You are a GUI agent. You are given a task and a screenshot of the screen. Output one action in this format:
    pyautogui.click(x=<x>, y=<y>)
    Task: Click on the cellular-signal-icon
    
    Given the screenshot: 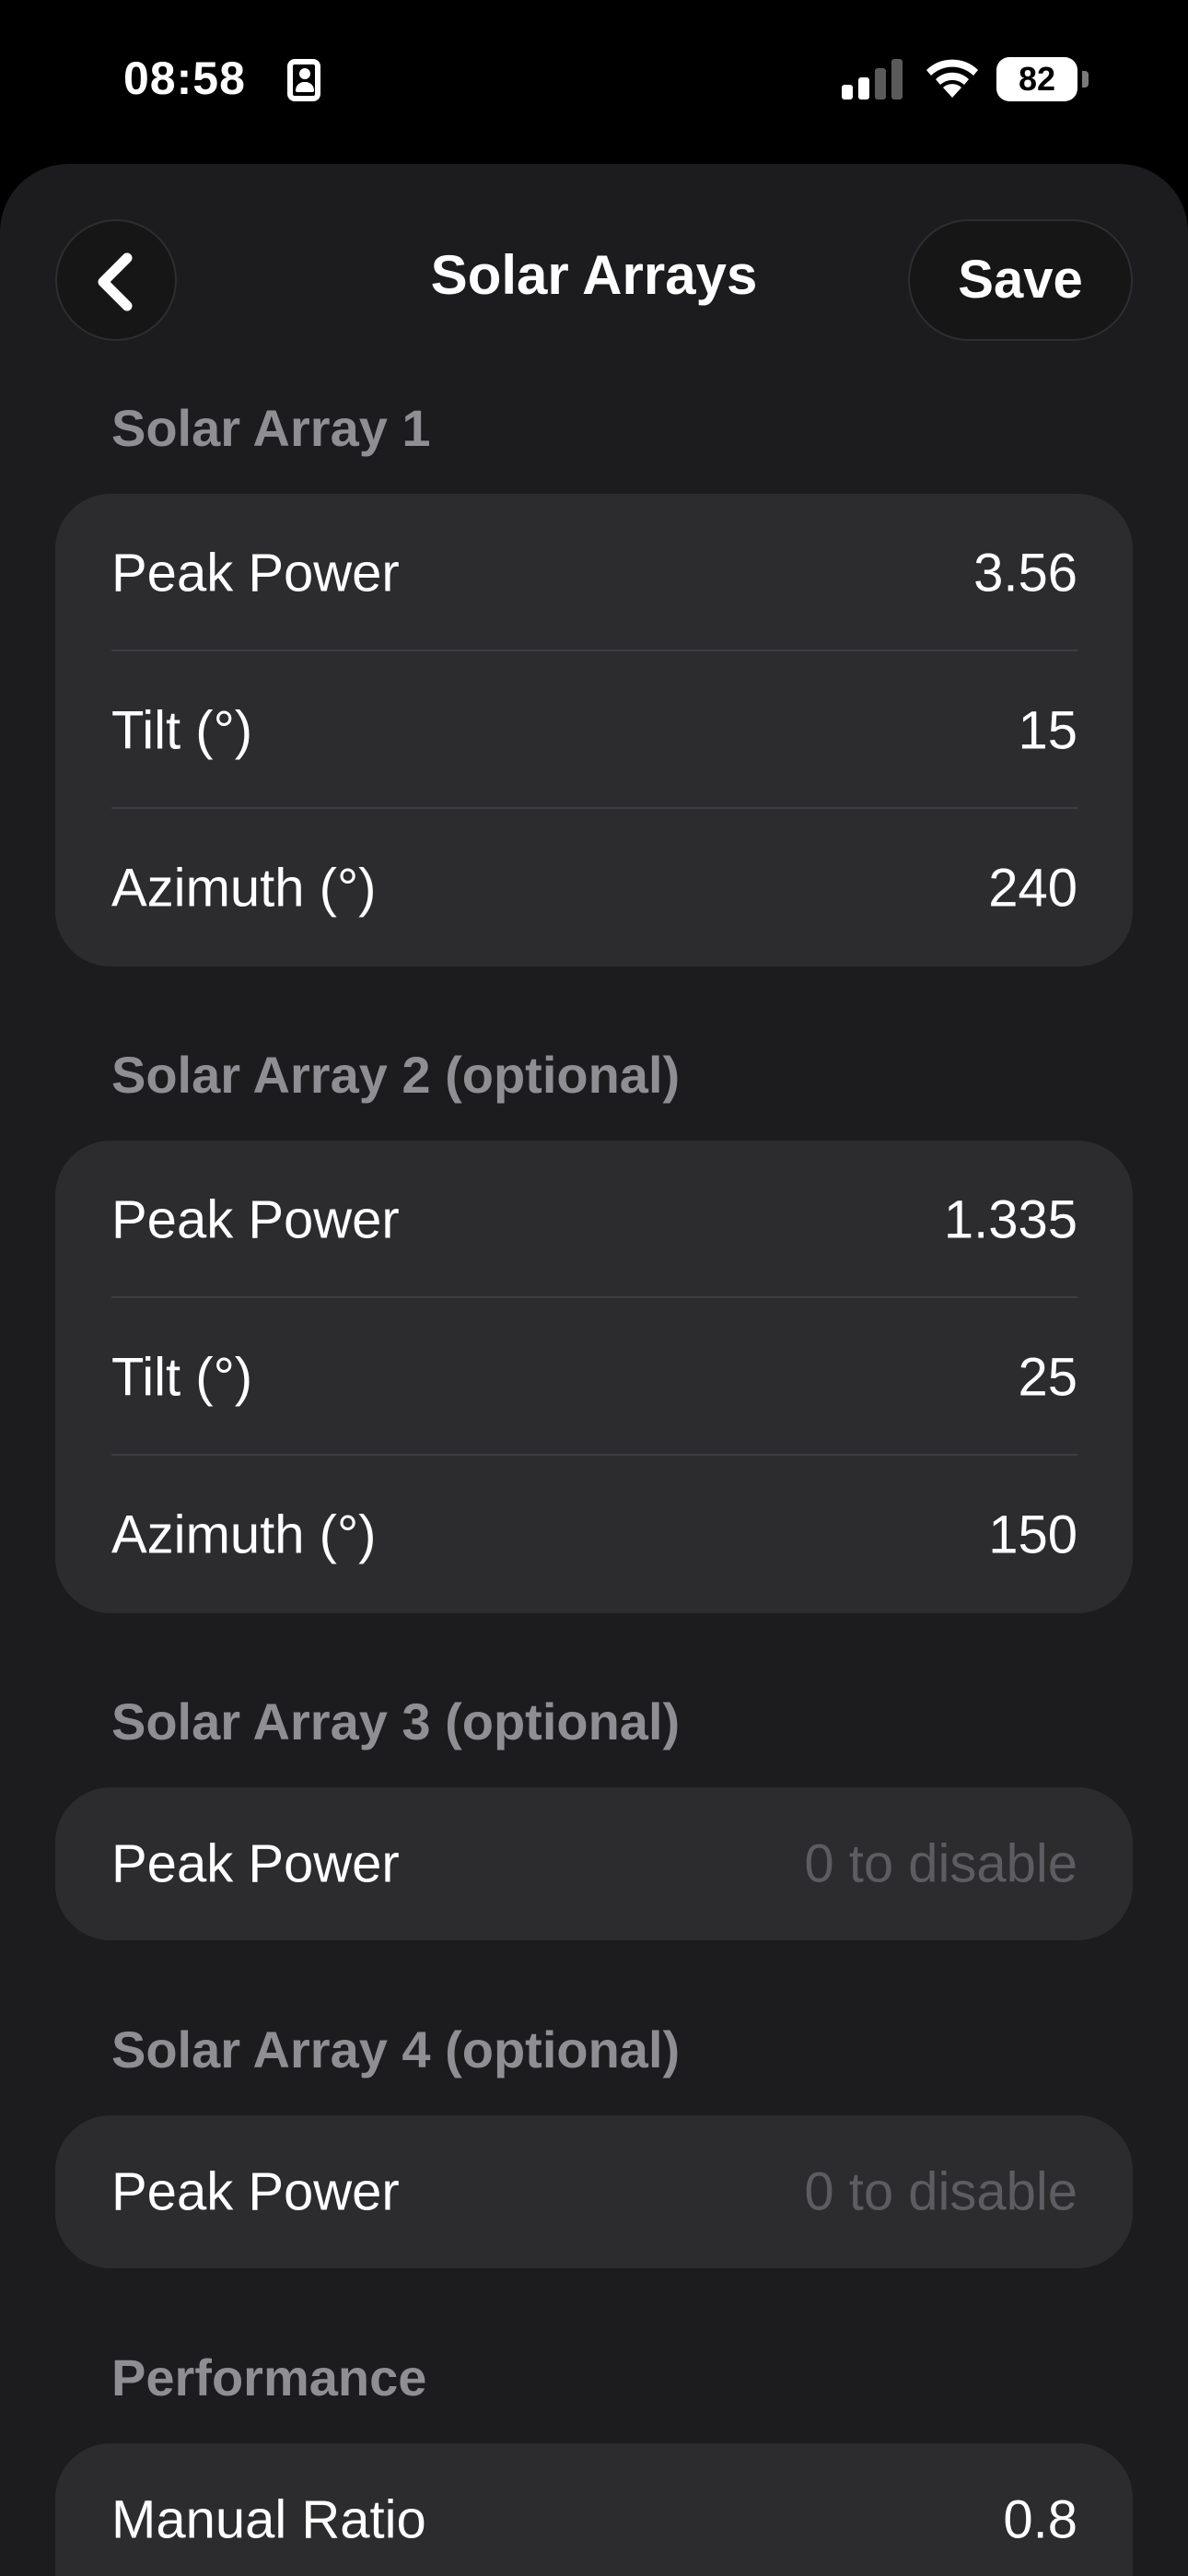 What is the action you would take?
    pyautogui.click(x=872, y=79)
    